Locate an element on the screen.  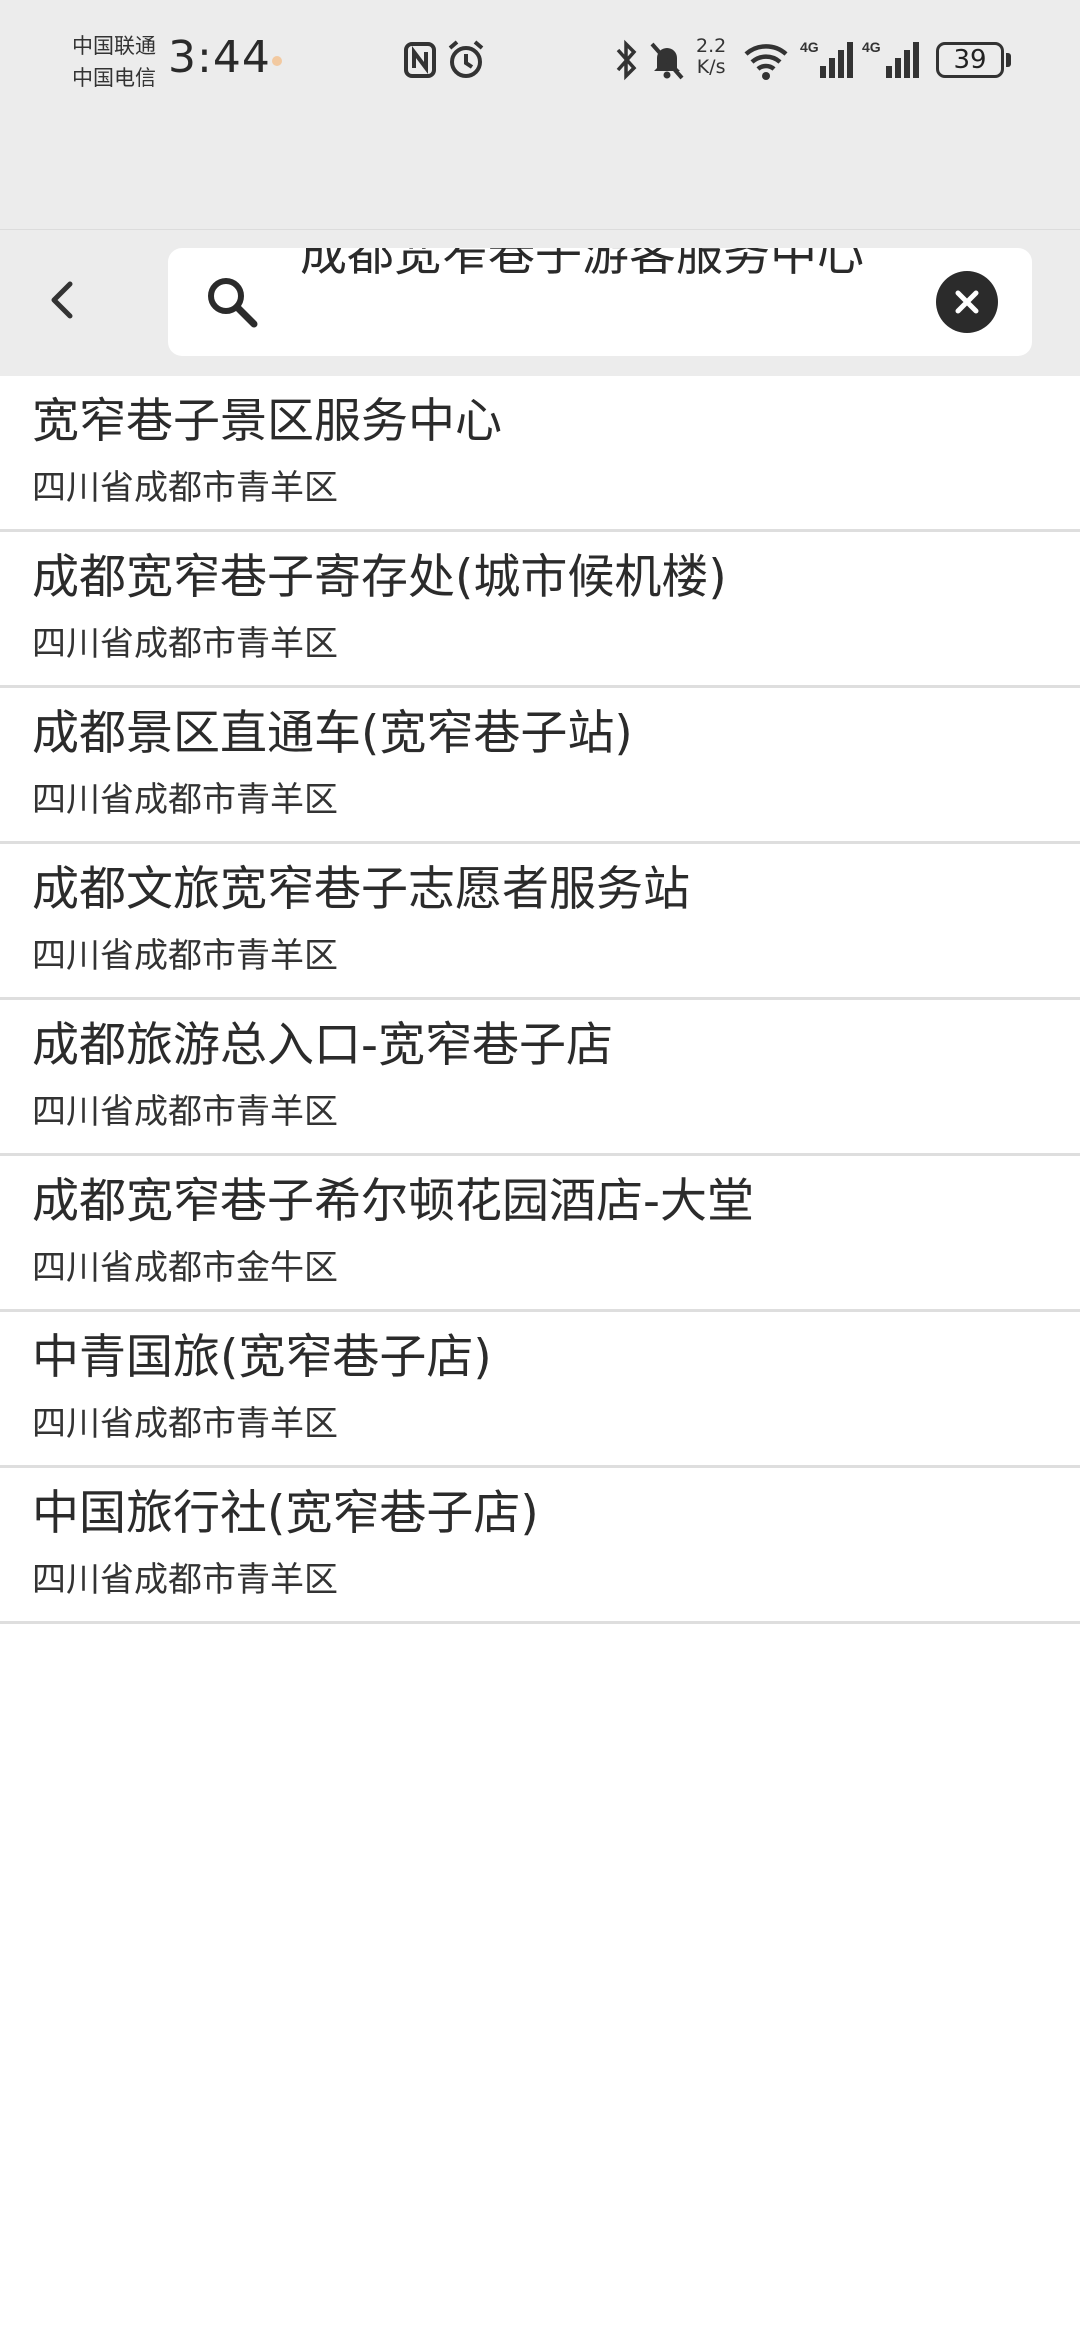
list-item: 中青国旅(宽窄巷子店) 四川省成都市青羊区 is located at coordinates (540, 1390).